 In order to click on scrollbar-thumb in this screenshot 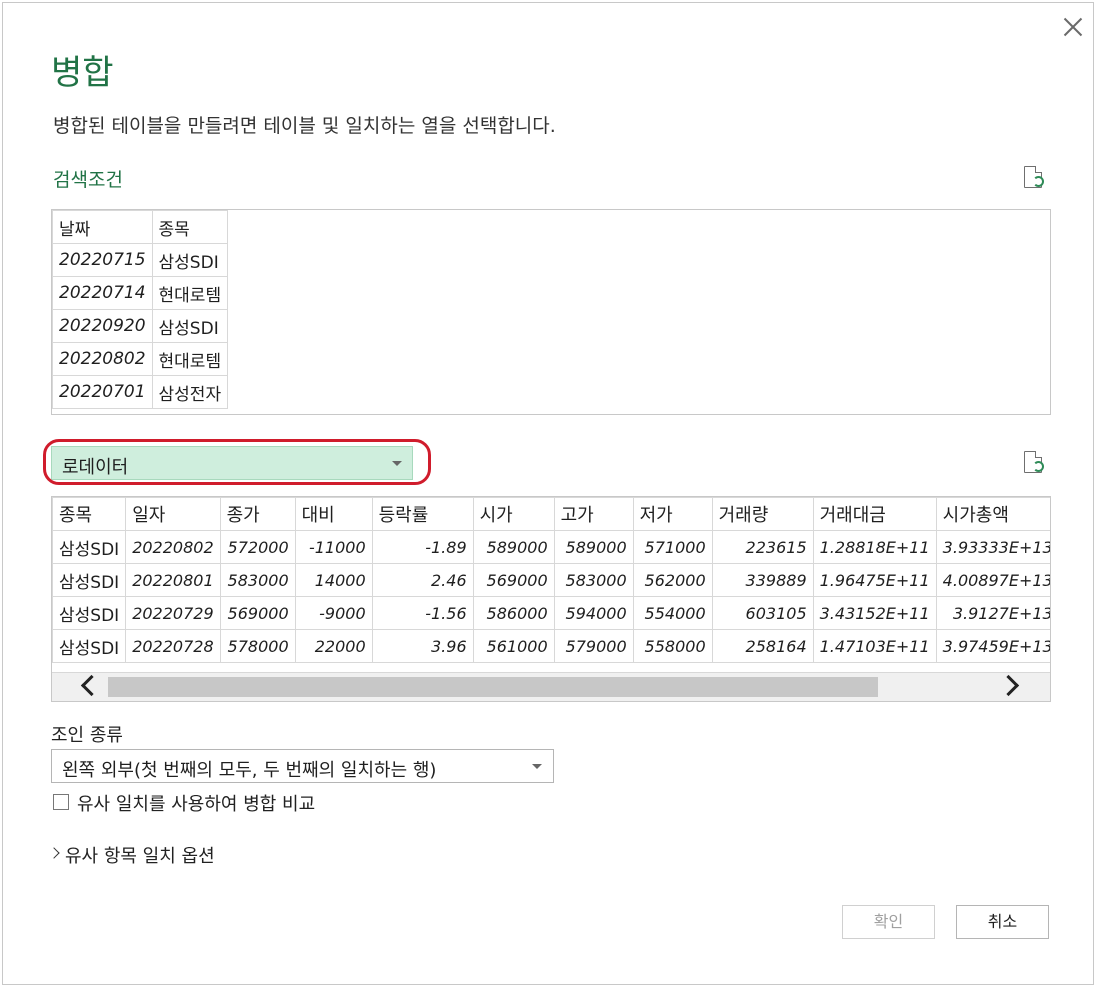, I will do `click(493, 687)`.